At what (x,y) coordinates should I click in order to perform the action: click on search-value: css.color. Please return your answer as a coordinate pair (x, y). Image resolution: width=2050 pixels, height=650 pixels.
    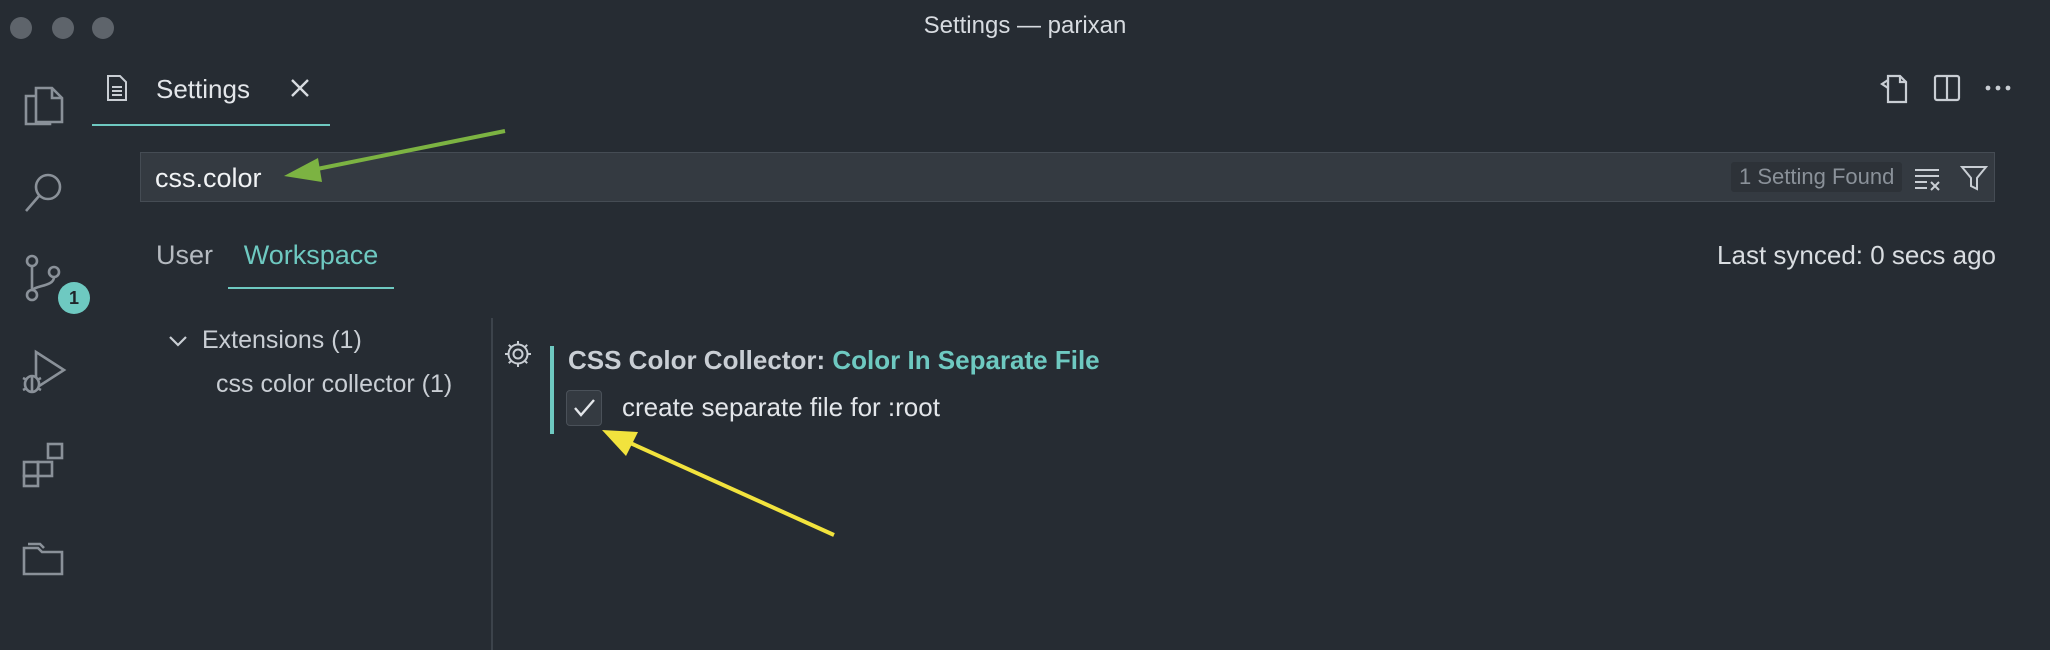
    Looking at the image, I should click on (208, 178).